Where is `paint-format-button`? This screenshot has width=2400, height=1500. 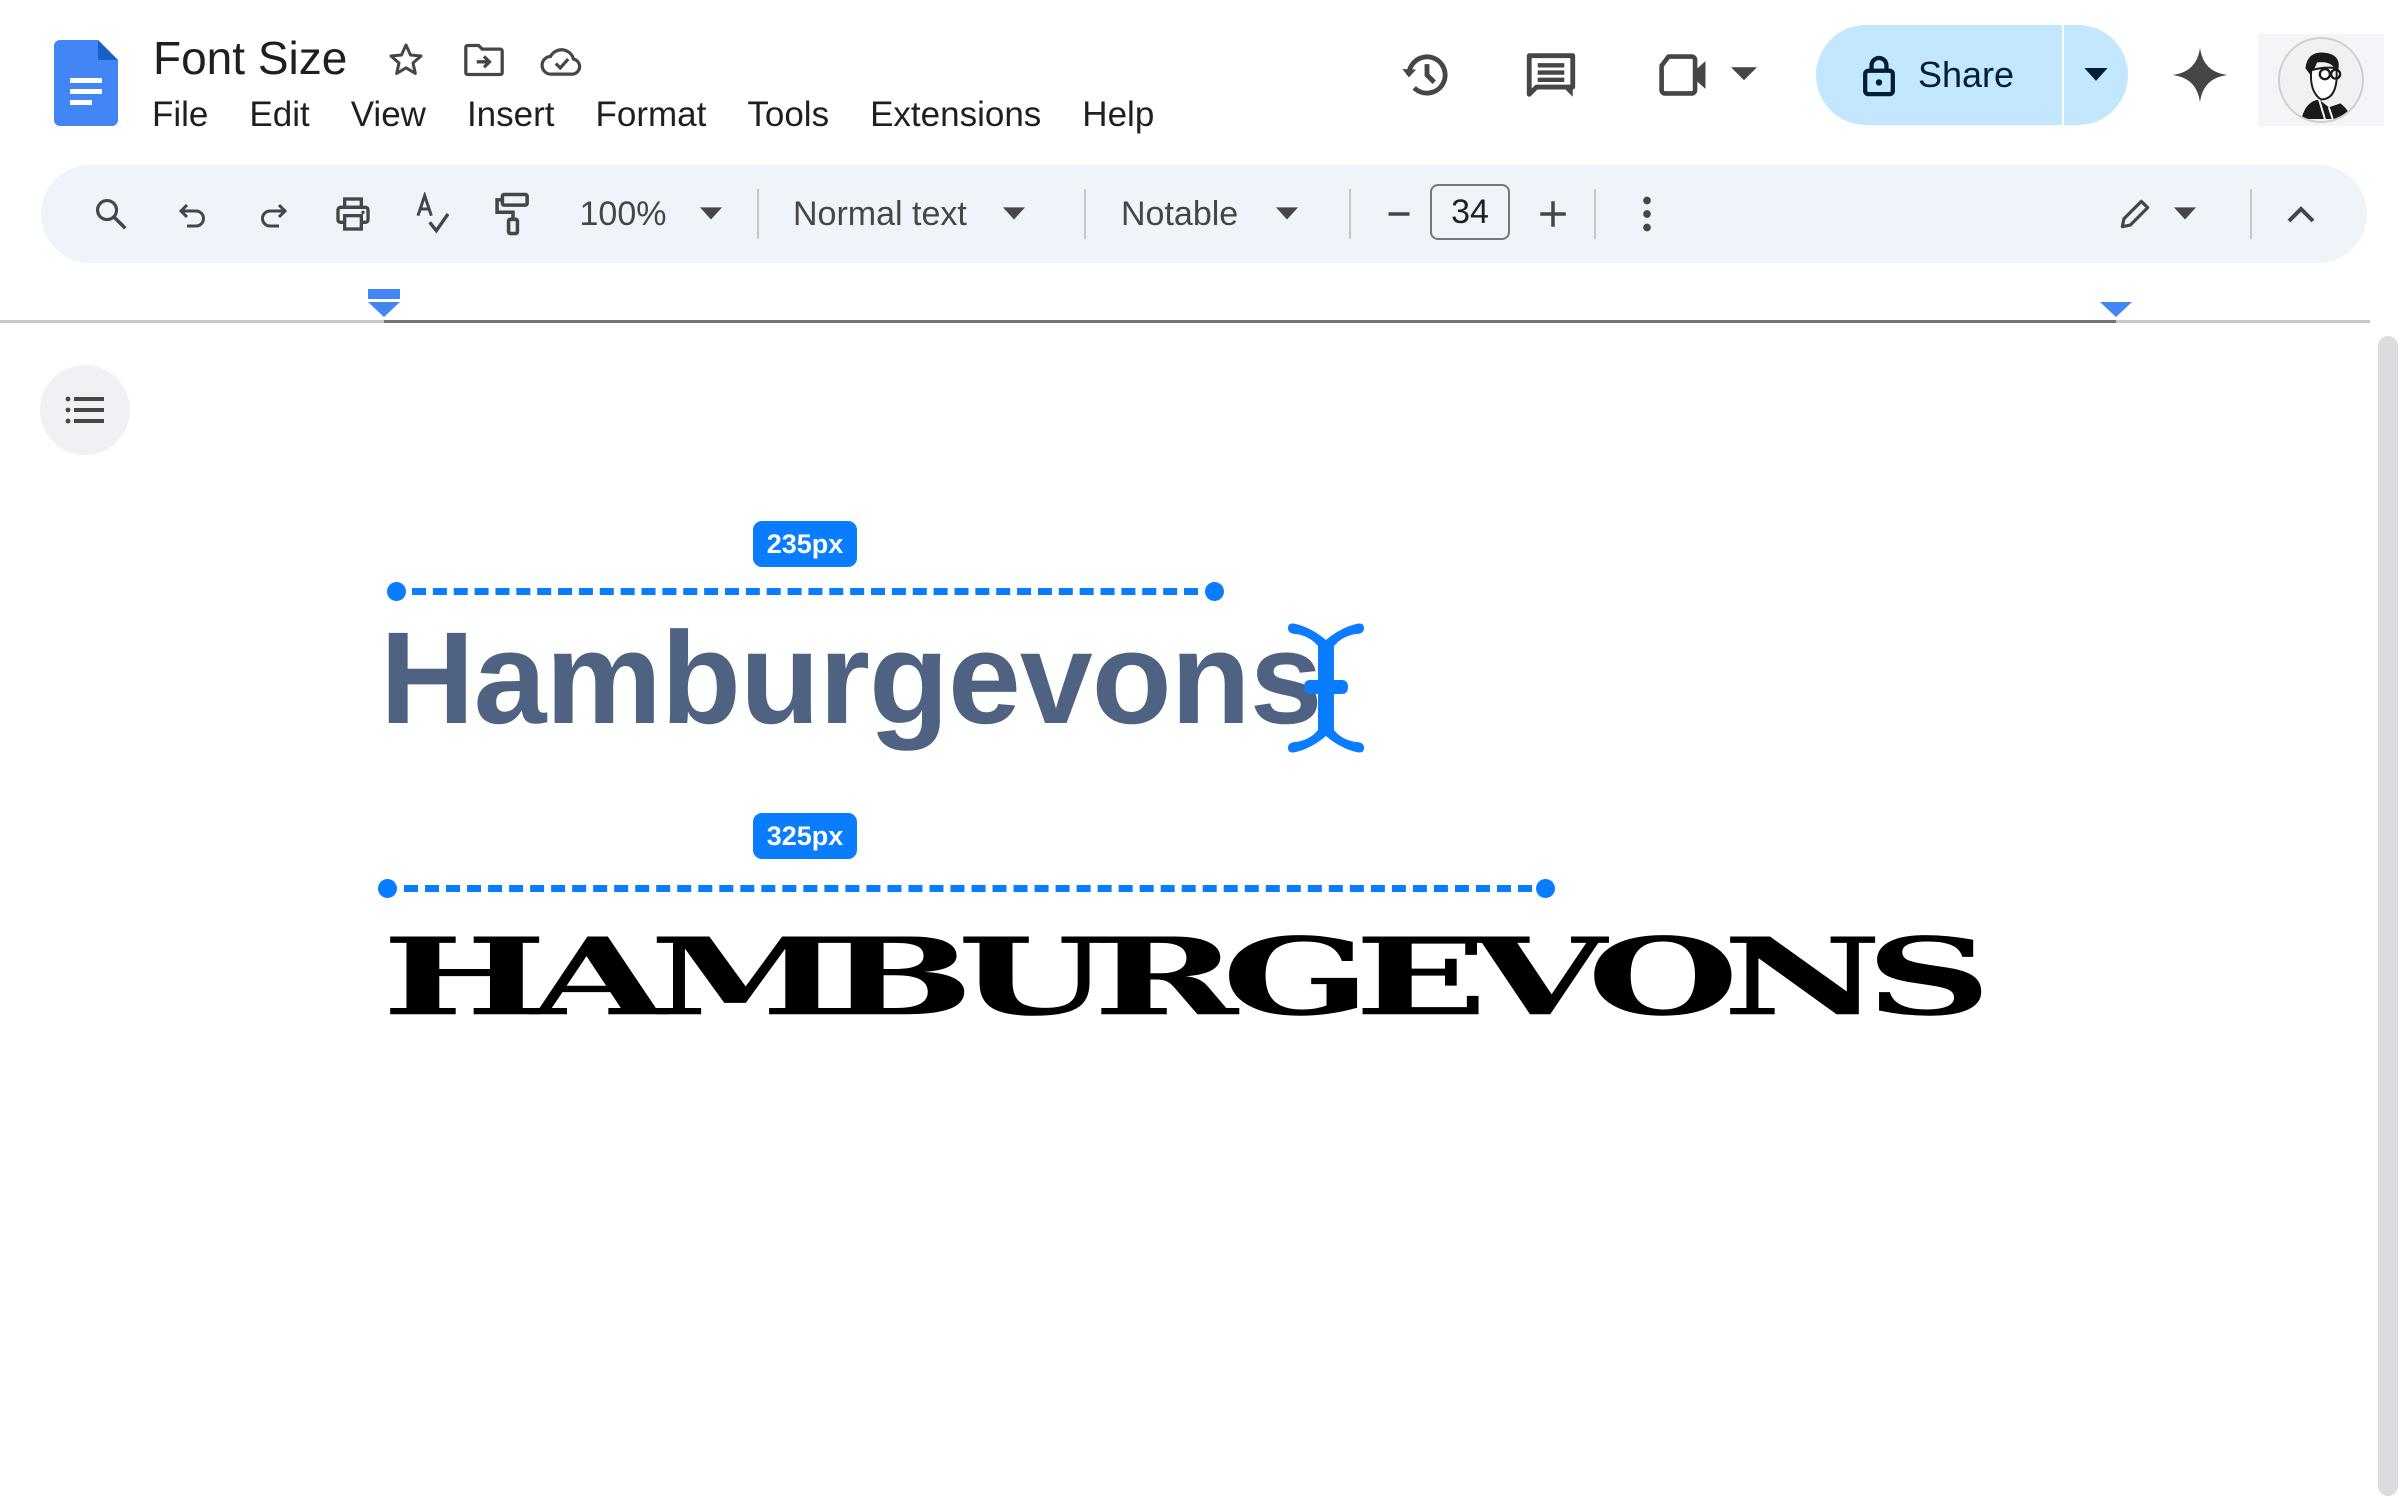 paint-format-button is located at coordinates (513, 214).